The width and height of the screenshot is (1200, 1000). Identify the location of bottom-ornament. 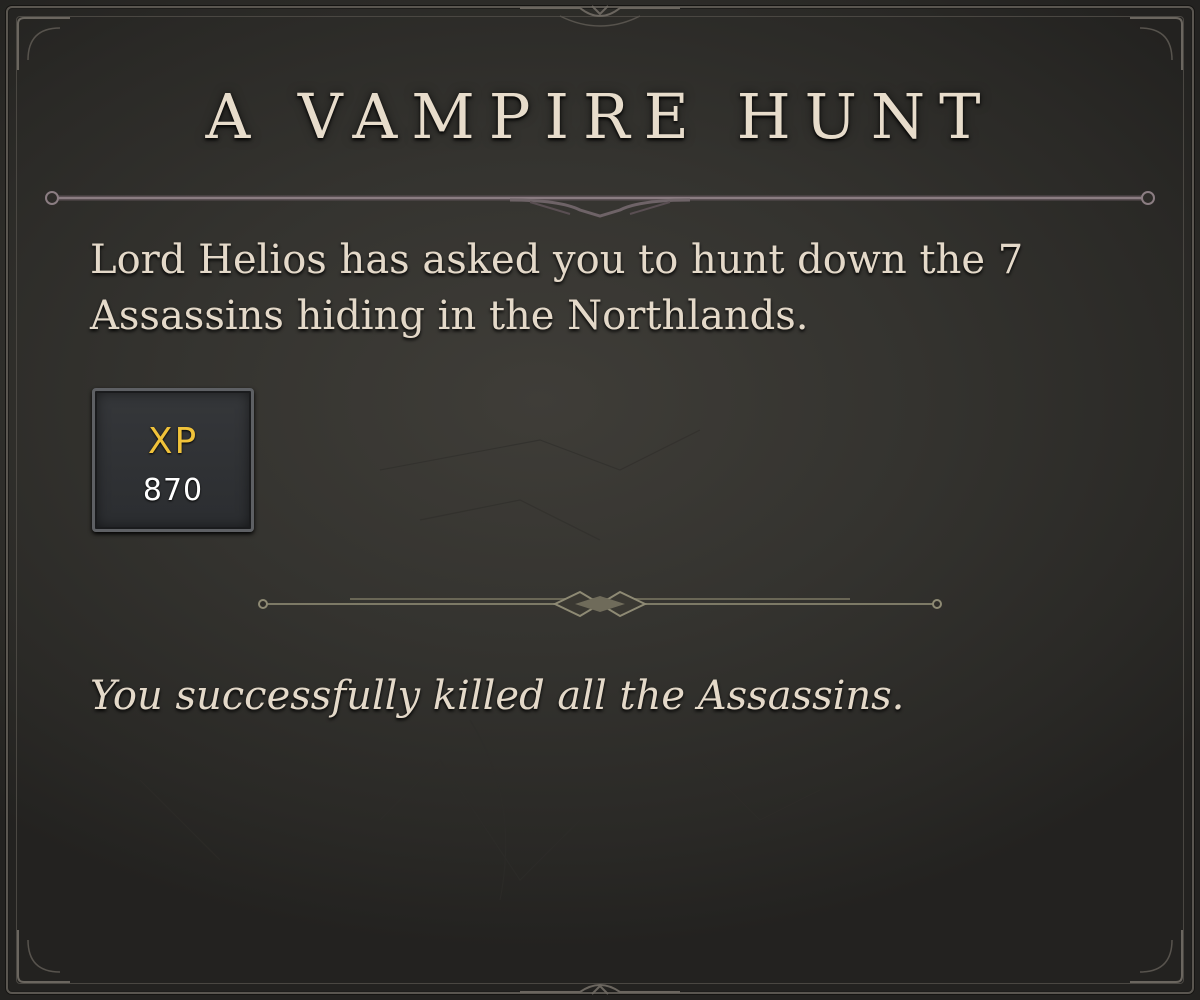
(600, 989).